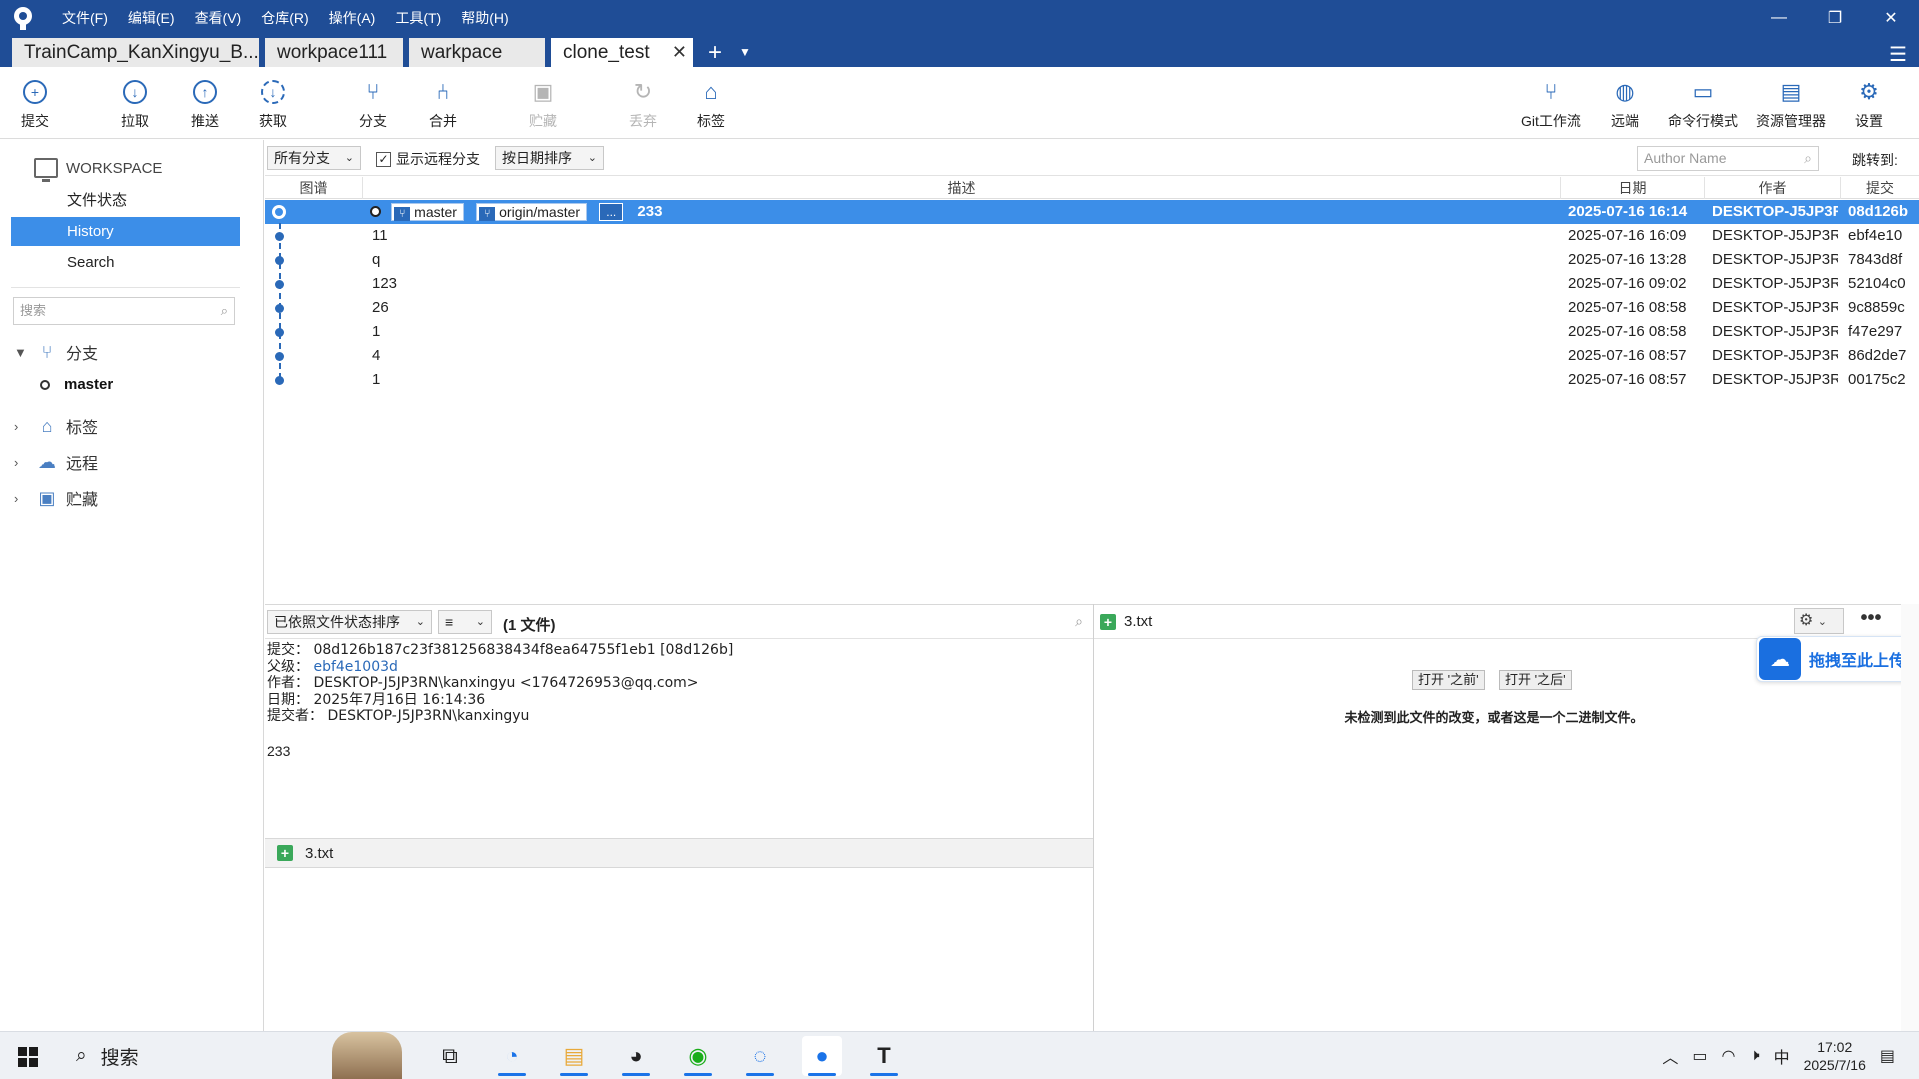 The height and width of the screenshot is (1079, 1919). I want to click on author-filter-input: Author Name ⌕, so click(1728, 158).